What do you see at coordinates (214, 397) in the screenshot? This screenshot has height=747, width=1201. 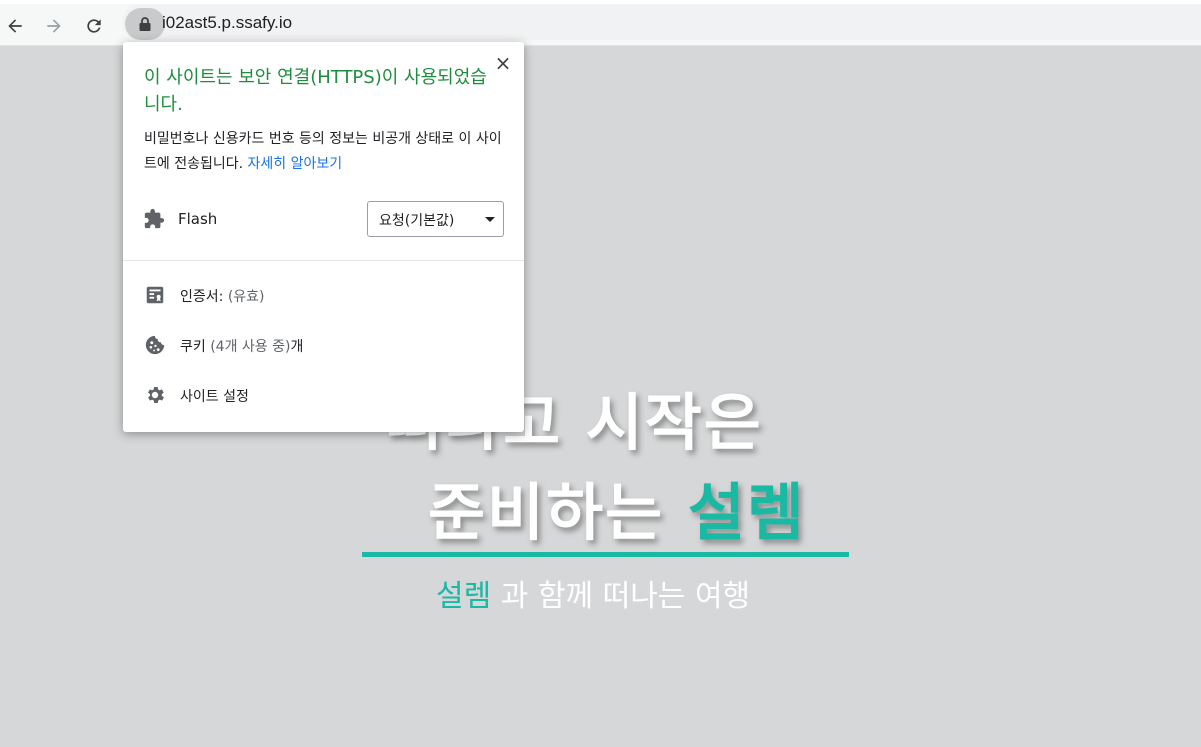 I see `site-settings-label: 사이트 설정` at bounding box center [214, 397].